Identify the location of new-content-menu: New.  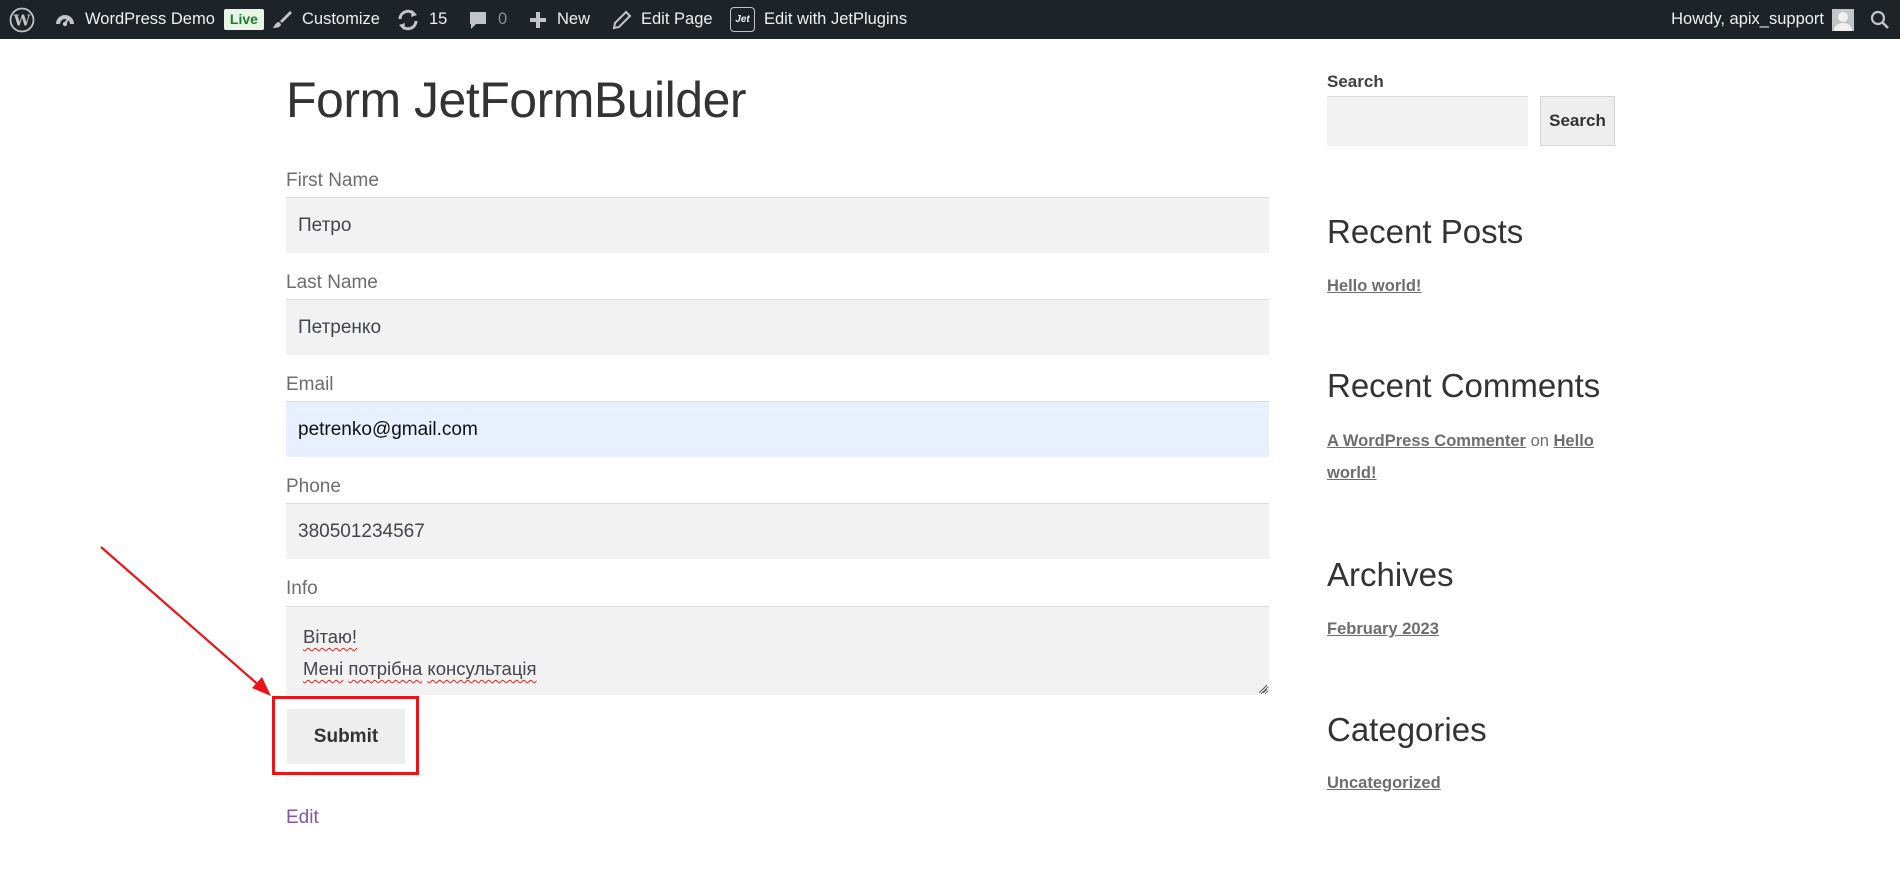
(559, 19).